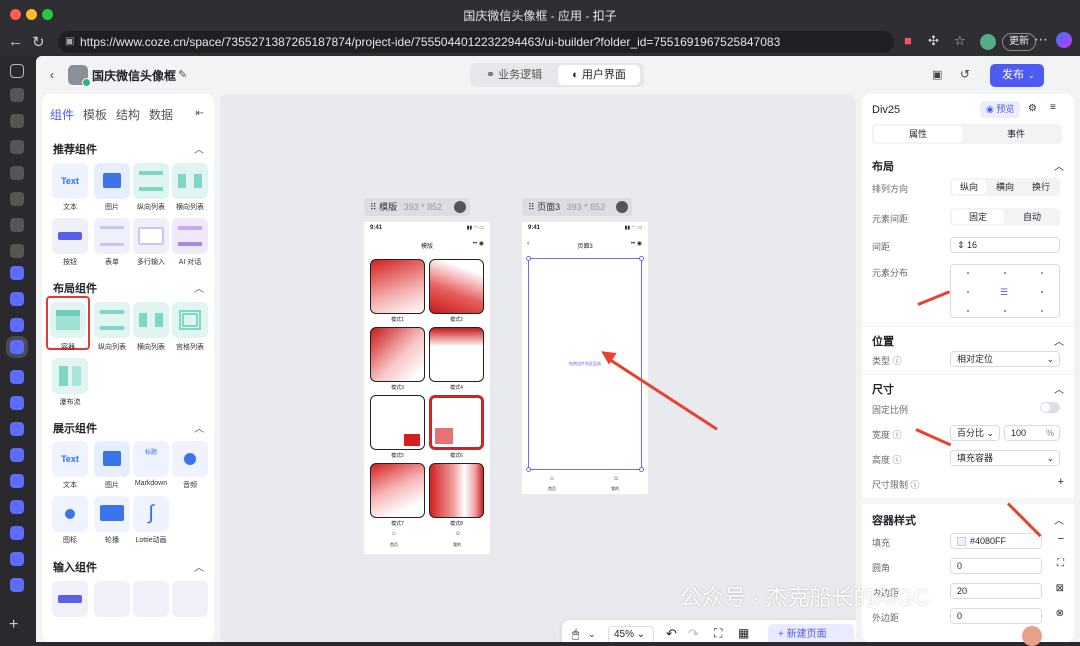 The height and width of the screenshot is (646, 1080). I want to click on favorites-icon: ☆, so click(960, 41).